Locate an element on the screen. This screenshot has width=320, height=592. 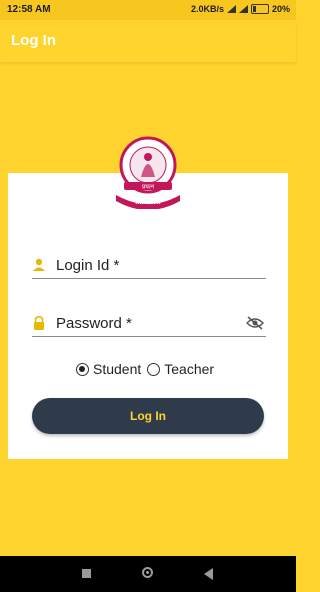
signal-icon is located at coordinates (231, 9).